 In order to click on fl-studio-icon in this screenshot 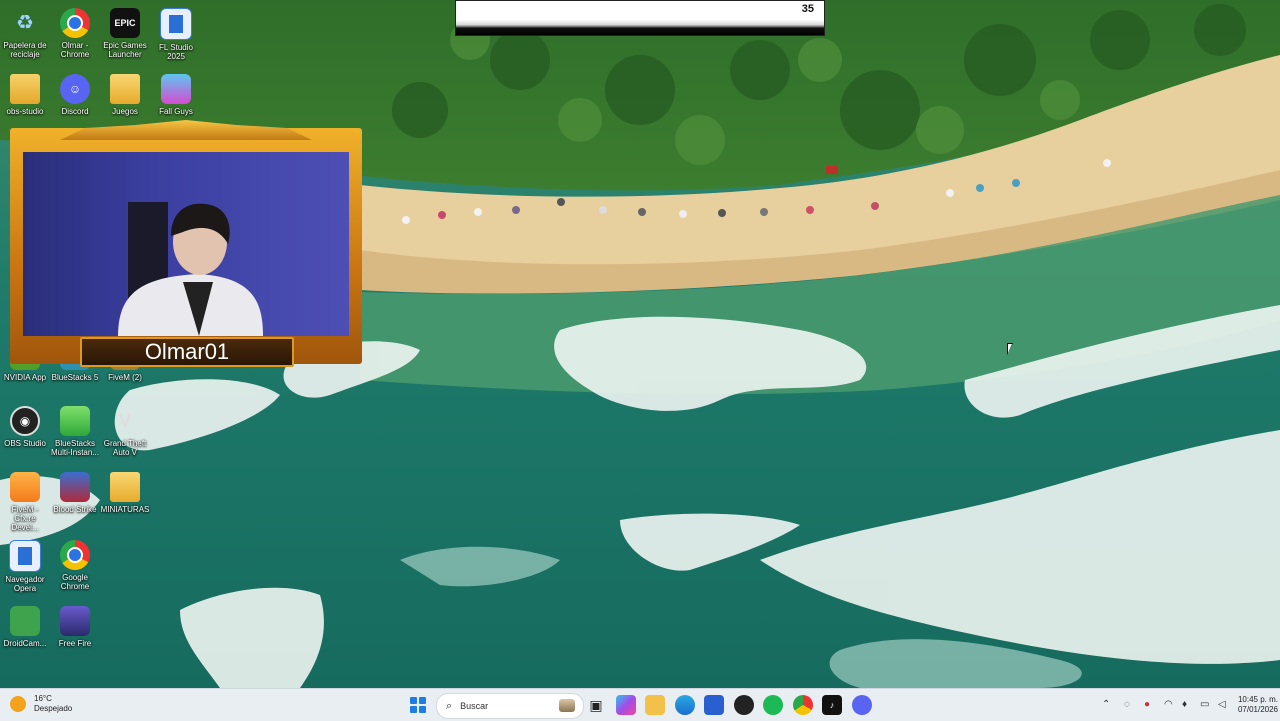, I will do `click(176, 24)`.